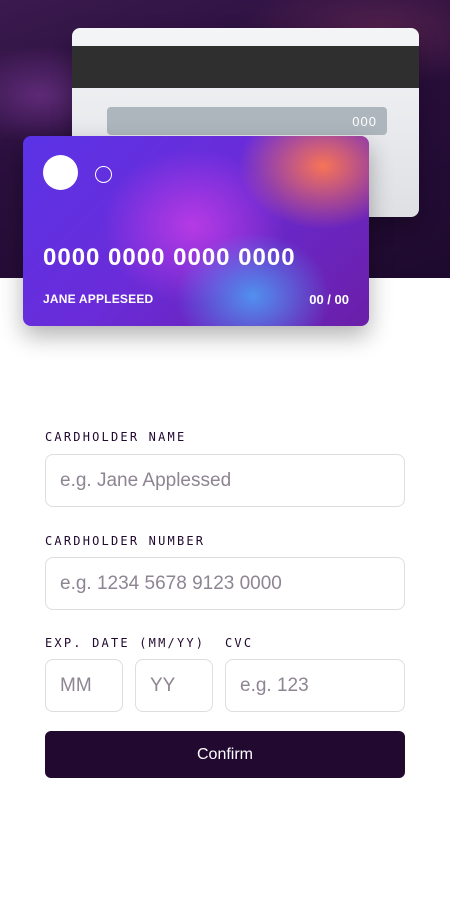 The image size is (450, 923). I want to click on cardholder-name-field: Cardholder Name, so click(225, 468).